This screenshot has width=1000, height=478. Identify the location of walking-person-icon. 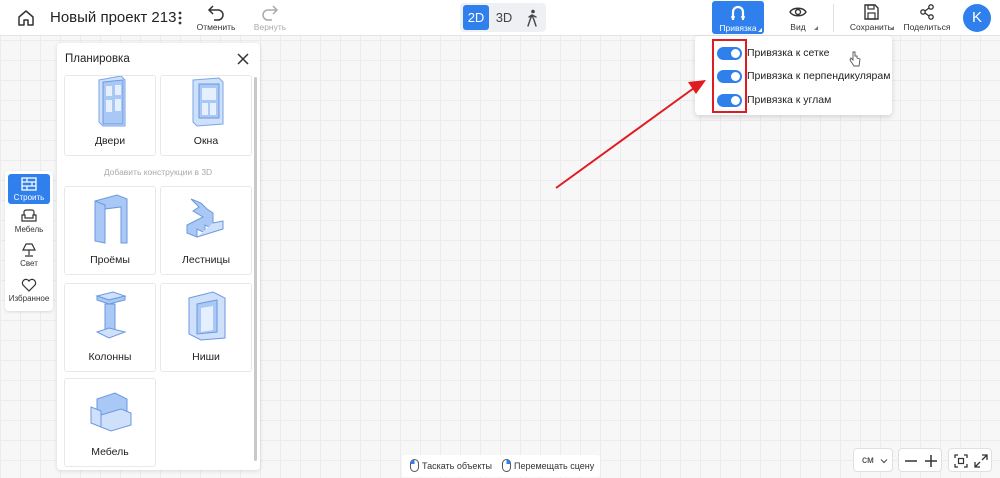
(532, 18).